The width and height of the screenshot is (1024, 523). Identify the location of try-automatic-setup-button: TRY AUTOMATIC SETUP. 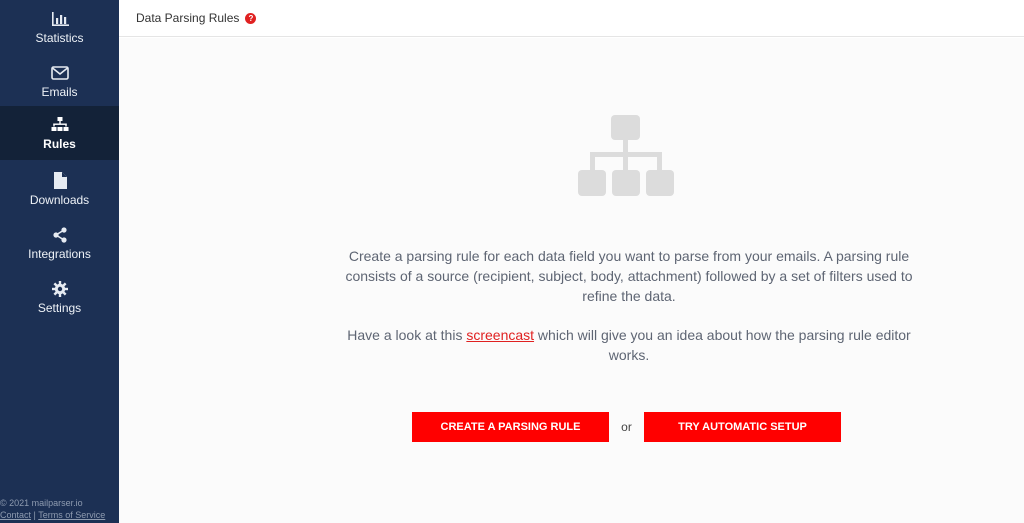
(742, 427).